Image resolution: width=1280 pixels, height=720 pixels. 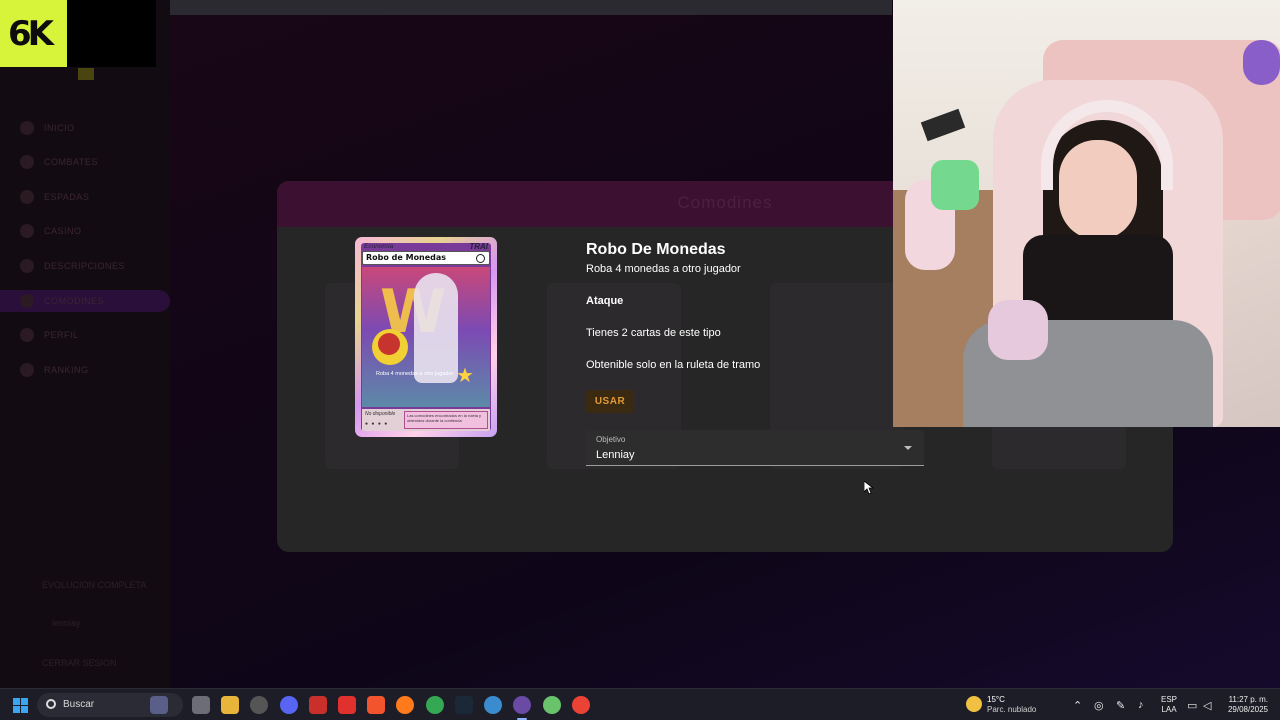 What do you see at coordinates (464, 705) in the screenshot?
I see `steam-icon` at bounding box center [464, 705].